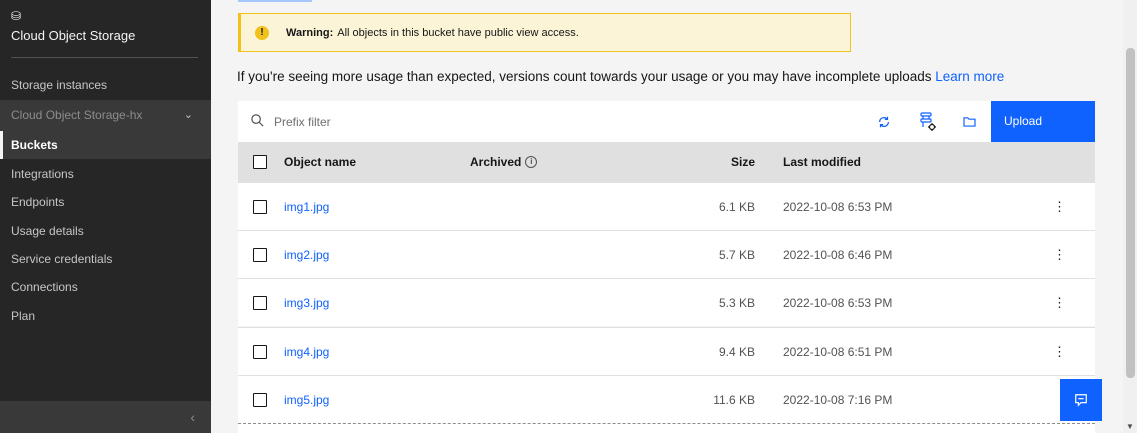  Describe the element at coordinates (188, 115) in the screenshot. I see `chevron-down-icon: ⌄` at that location.